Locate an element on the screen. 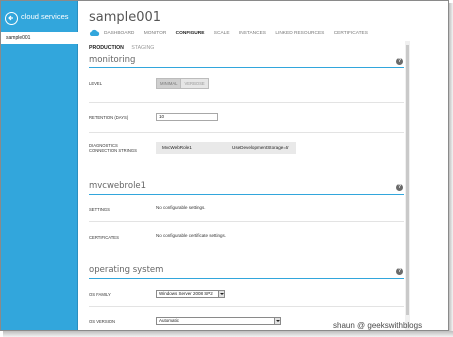 Image resolution: width=453 pixels, height=337 pixels. tab-instances: INSTANCES is located at coordinates (252, 33).